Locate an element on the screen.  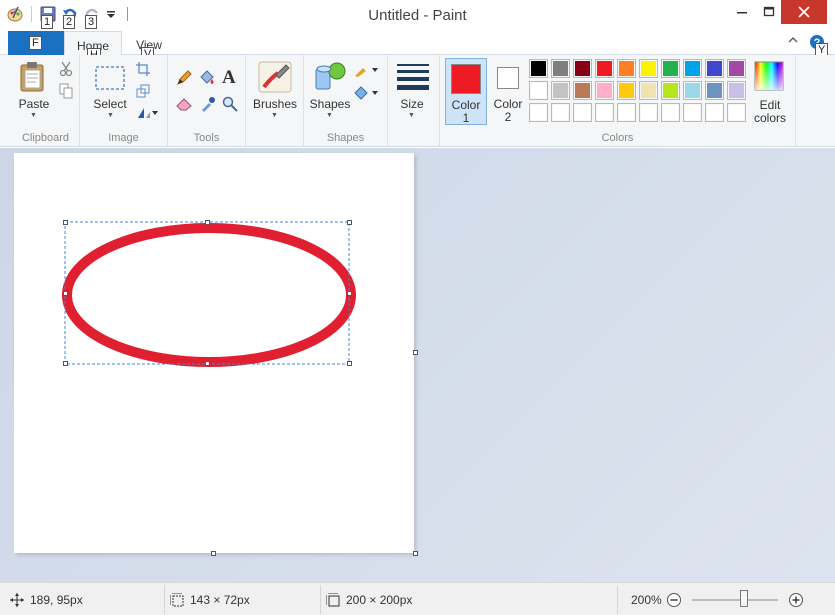
shape-handle-s is located at coordinates (207, 363).